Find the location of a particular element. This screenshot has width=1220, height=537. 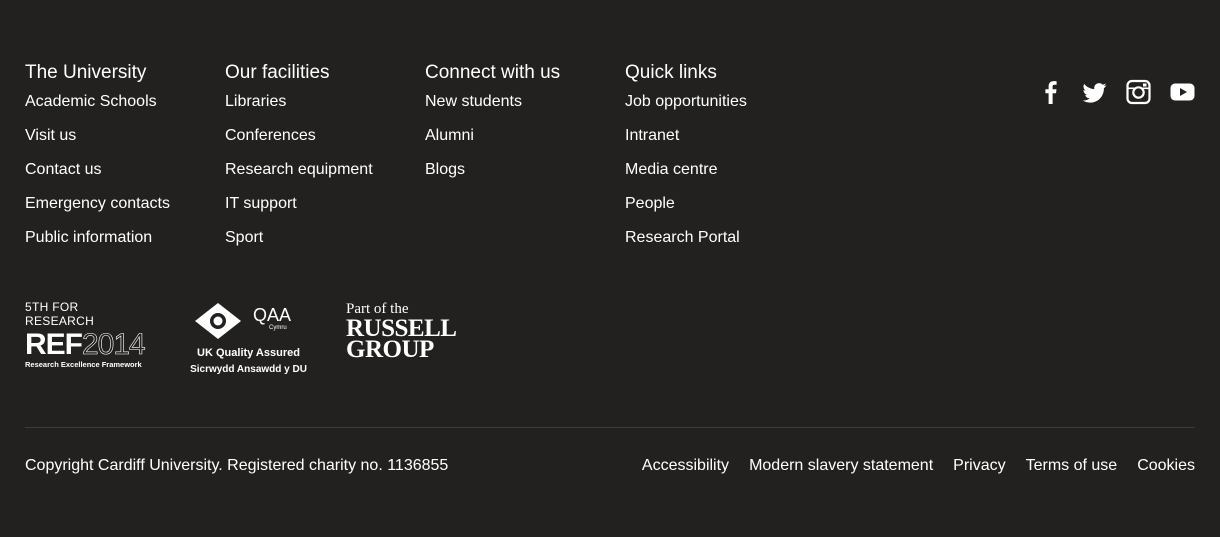

list-item: Intranet is located at coordinates (725, 143).